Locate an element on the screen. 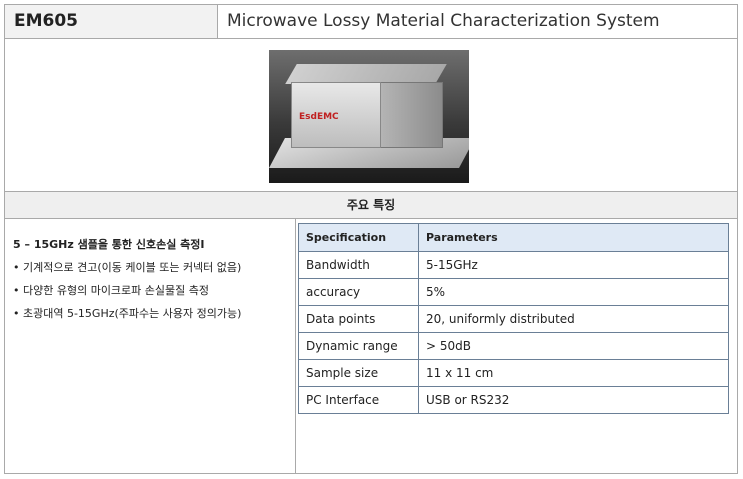 This screenshot has width=743, height=479. spec-name: Data points is located at coordinates (358, 319).